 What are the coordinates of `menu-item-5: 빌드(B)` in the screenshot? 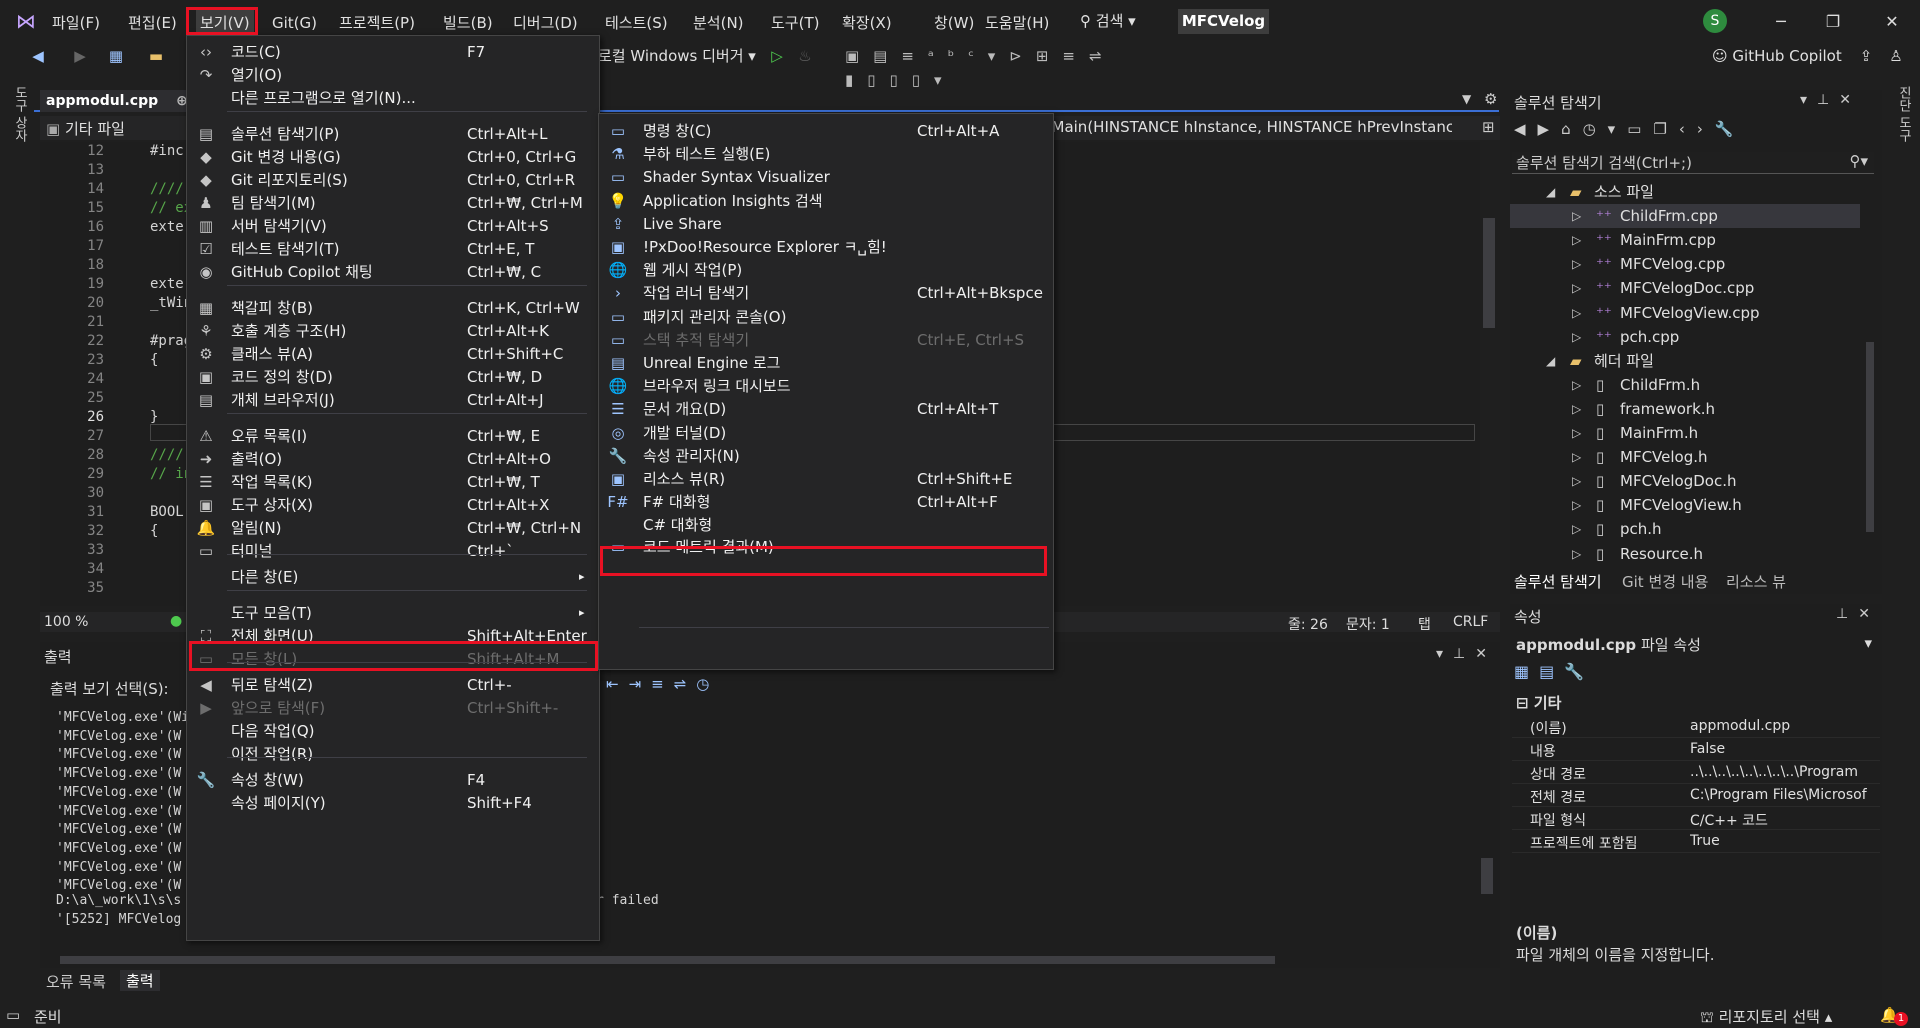 It's located at (468, 23).